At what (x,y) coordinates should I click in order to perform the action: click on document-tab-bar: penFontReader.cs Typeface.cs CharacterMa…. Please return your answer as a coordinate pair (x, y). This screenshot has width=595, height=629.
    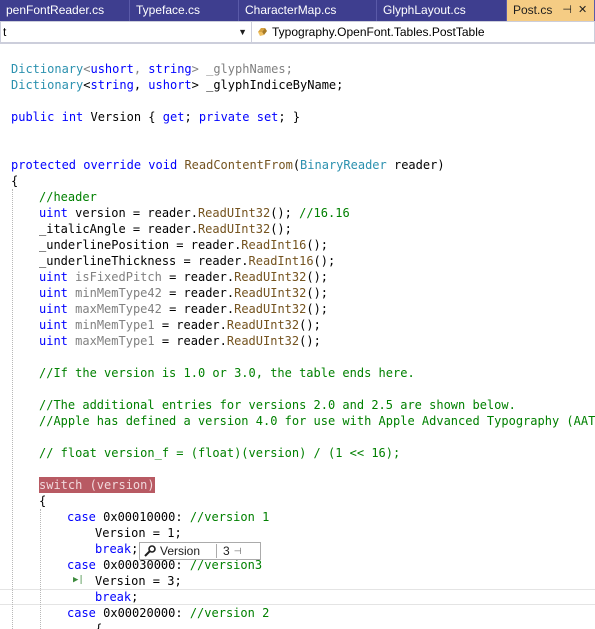
    Looking at the image, I should click on (297, 10).